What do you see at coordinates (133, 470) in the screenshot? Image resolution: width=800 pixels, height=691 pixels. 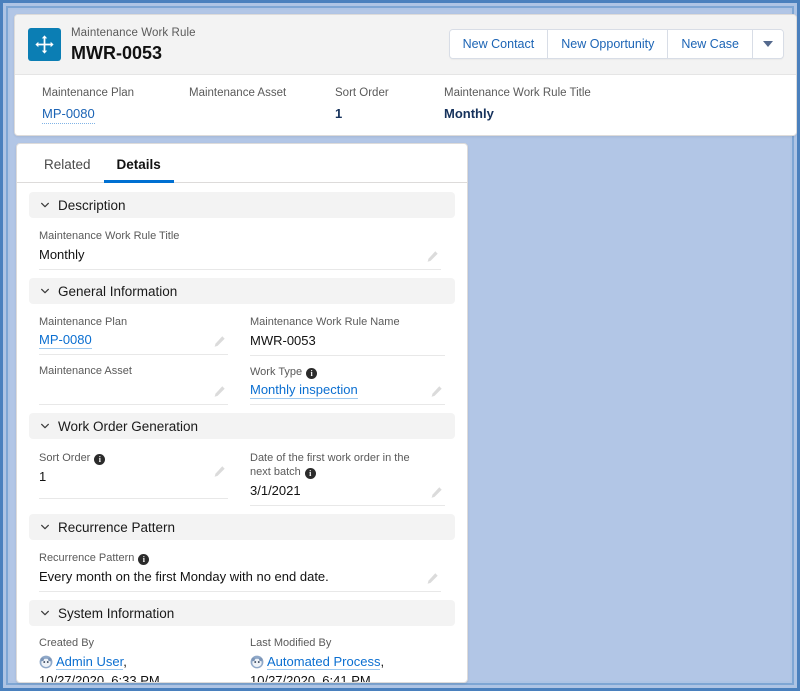 I see `field-sort-order: Sort Order i 1` at bounding box center [133, 470].